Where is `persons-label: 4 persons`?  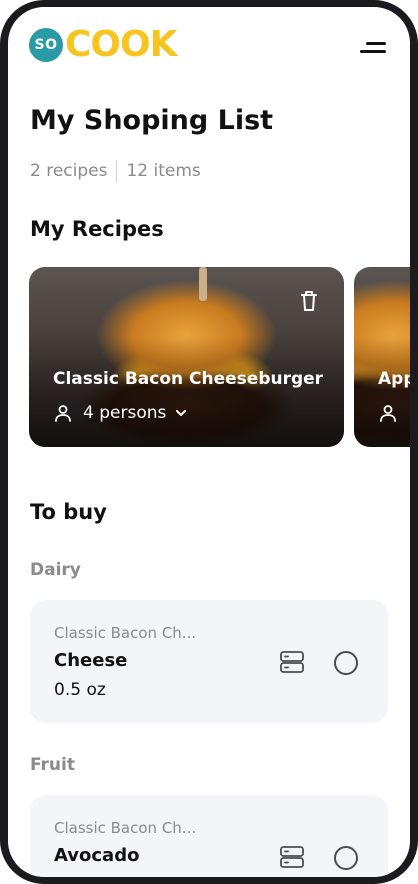
persons-label: 4 persons is located at coordinates (125, 413).